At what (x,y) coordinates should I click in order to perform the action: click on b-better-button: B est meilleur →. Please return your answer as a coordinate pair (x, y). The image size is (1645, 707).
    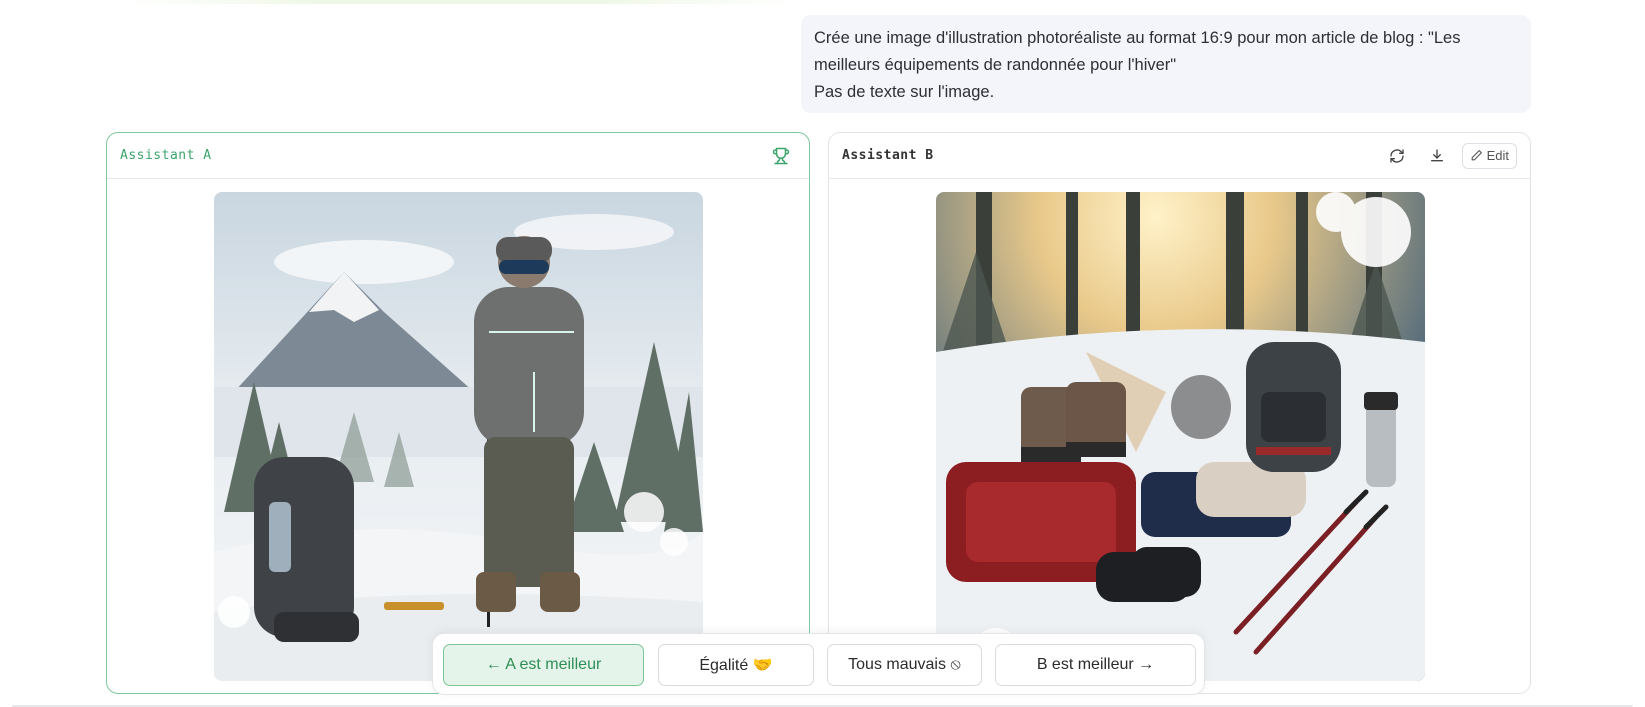
    Looking at the image, I should click on (1095, 665).